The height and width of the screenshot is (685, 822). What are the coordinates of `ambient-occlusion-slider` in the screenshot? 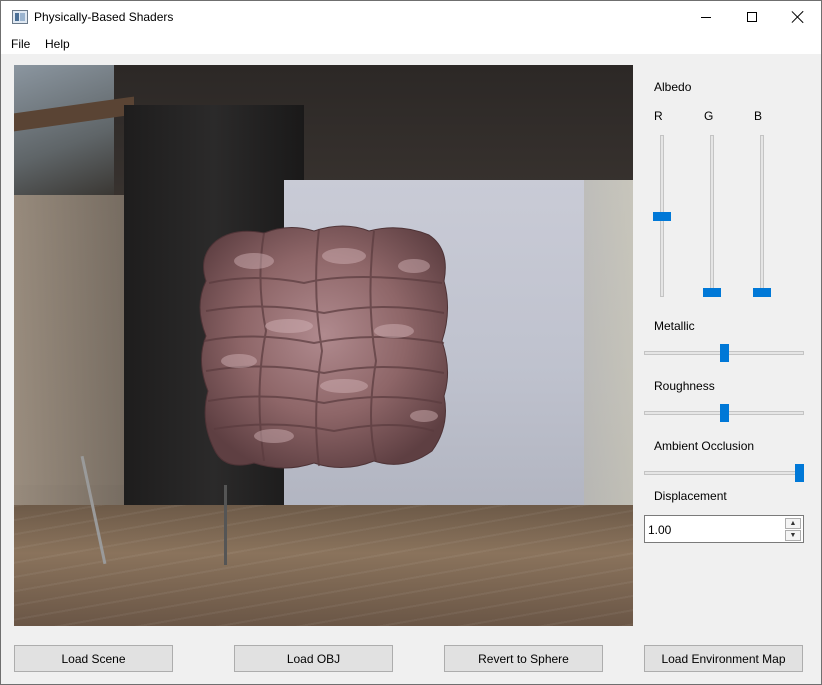 It's located at (724, 473).